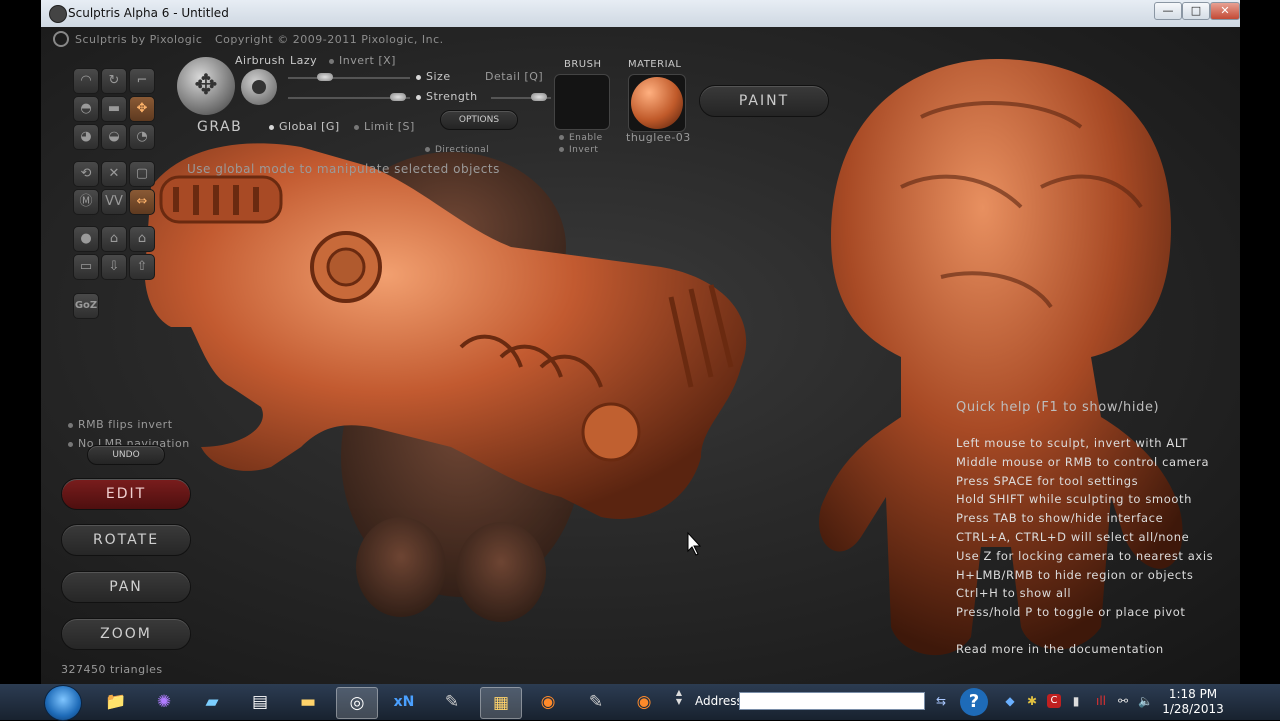  What do you see at coordinates (404, 702) in the screenshot?
I see `xnview-app-icon: xN` at bounding box center [404, 702].